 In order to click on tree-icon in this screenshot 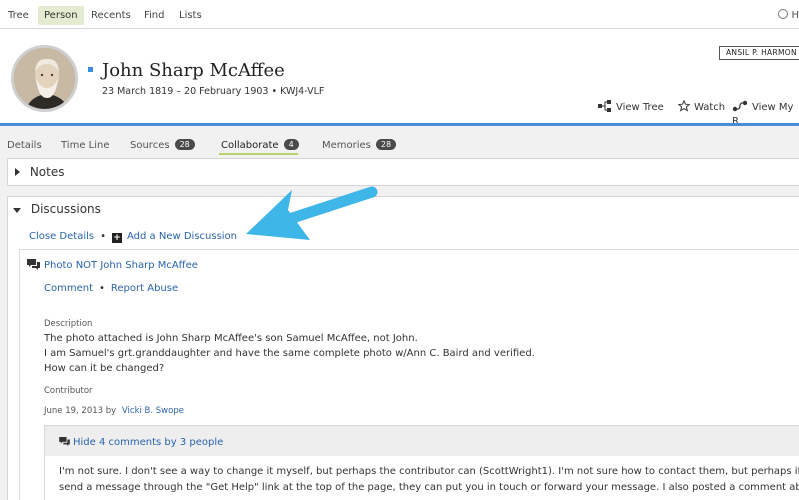, I will do `click(604, 106)`.